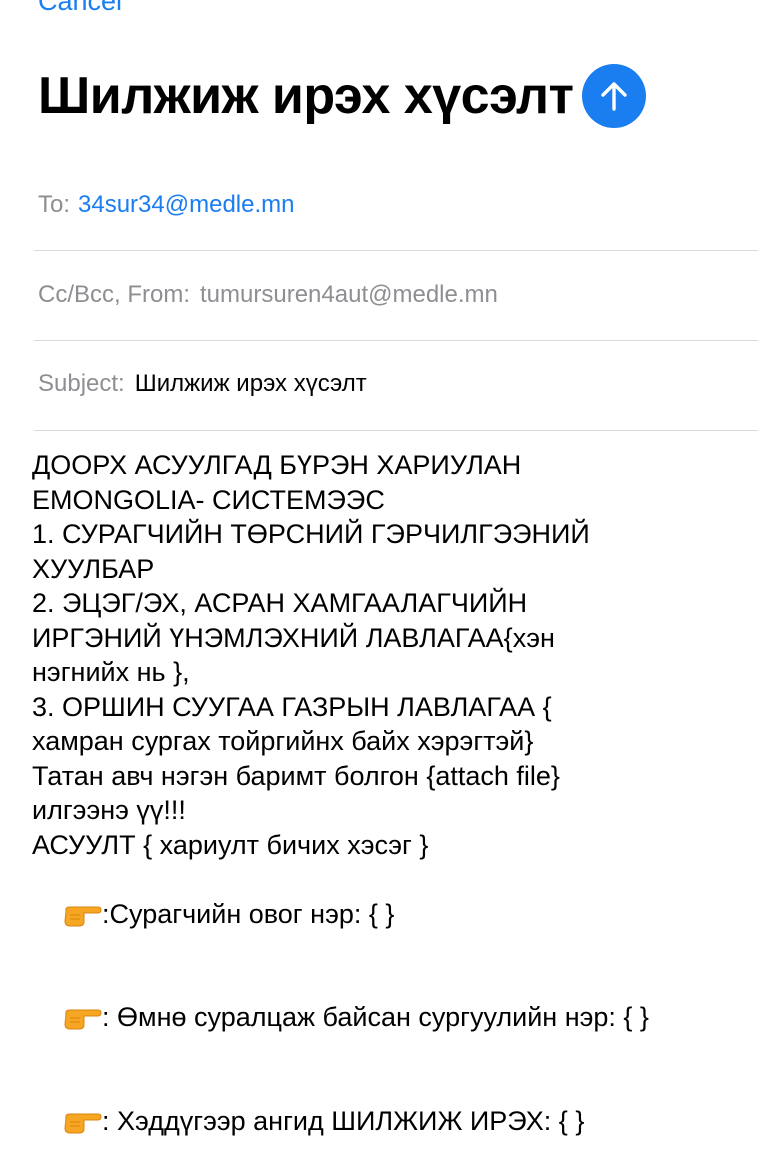 This screenshot has height=1173, width=758. Describe the element at coordinates (280, 603) in the screenshot. I see `body-line: 2. ЭЦЭГ/ЭХ, АСРАН ХАМГААЛАГЧИЙН` at that location.